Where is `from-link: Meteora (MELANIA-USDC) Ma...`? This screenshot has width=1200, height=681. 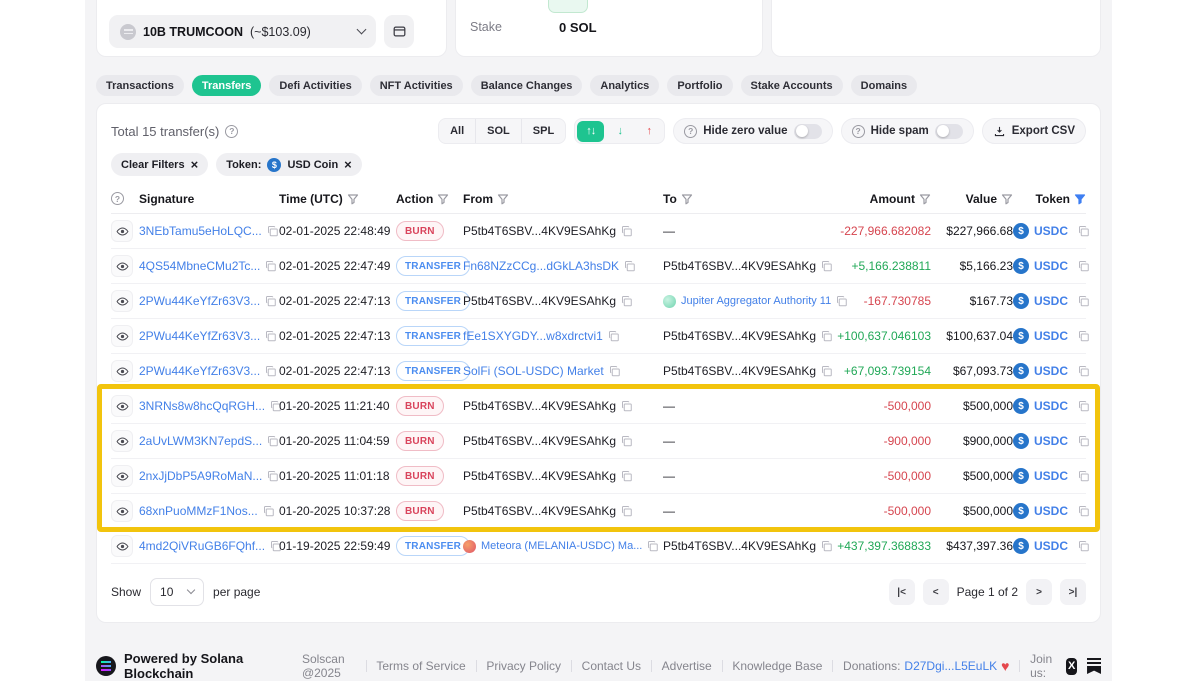
from-link: Meteora (MELANIA-USDC) Ma... is located at coordinates (561, 546).